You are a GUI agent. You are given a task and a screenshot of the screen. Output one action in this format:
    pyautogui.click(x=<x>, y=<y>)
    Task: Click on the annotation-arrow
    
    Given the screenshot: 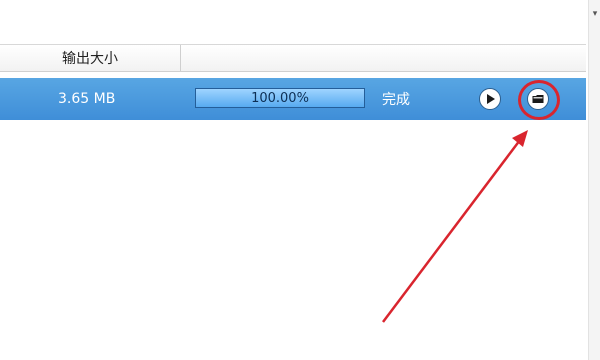 What is the action you would take?
    pyautogui.click(x=455, y=226)
    